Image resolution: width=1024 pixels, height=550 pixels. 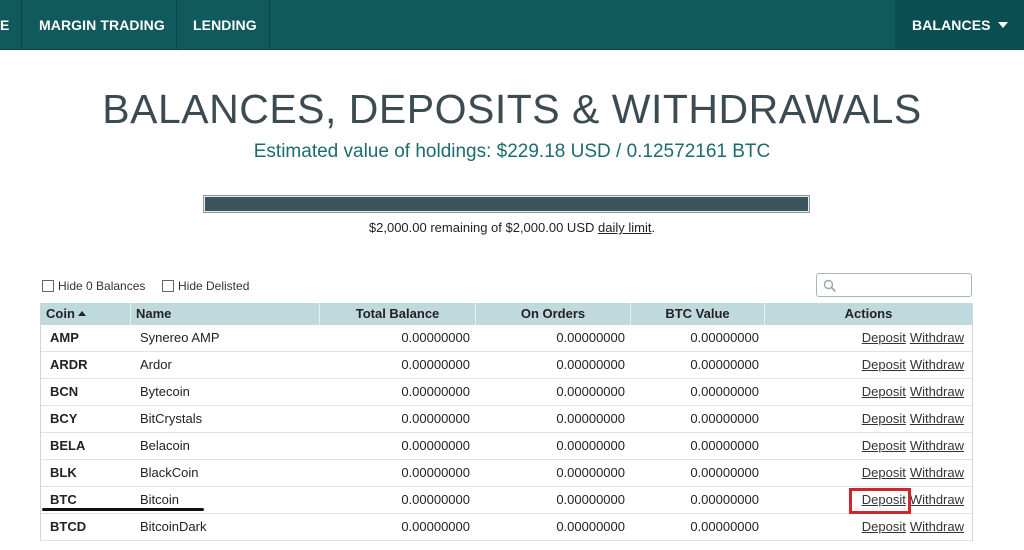 I want to click on limit-text-prefix: $2,000.00 remaining of $2,000.00 USD, so click(x=483, y=227).